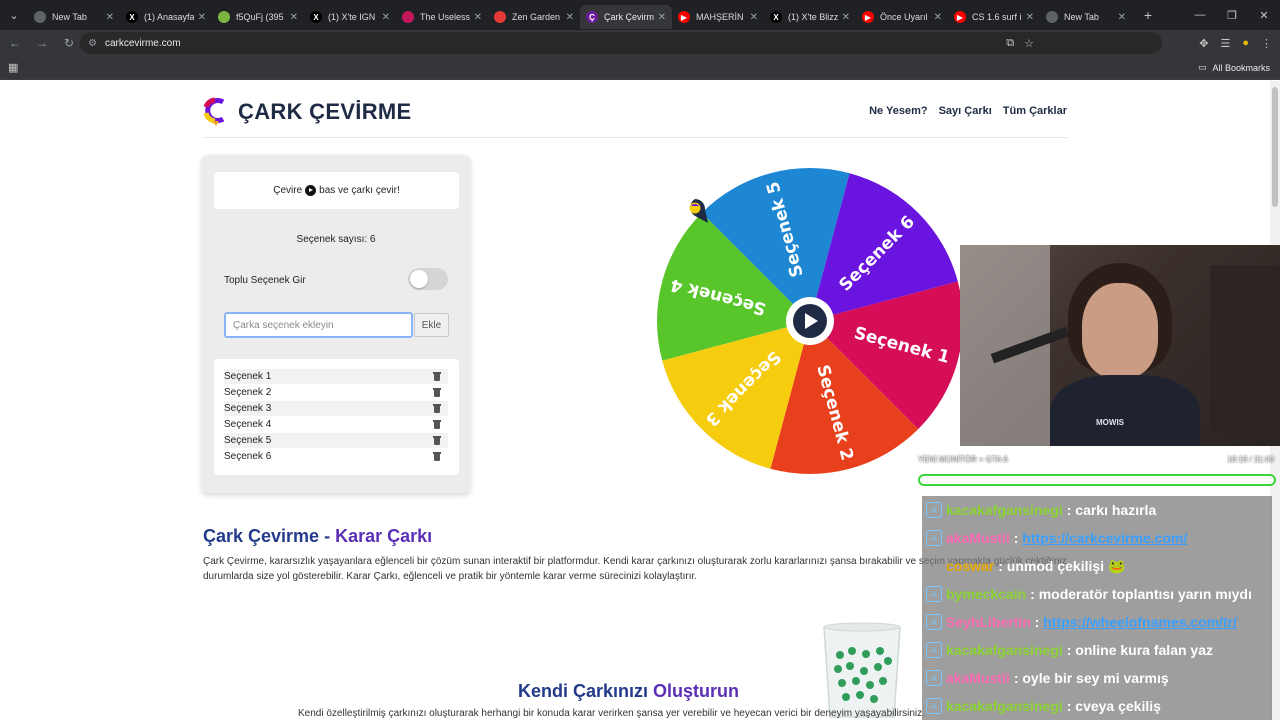 This screenshot has height=720, width=1280. Describe the element at coordinates (1203, 43) in the screenshot. I see `extensions-icon: ✥` at that location.